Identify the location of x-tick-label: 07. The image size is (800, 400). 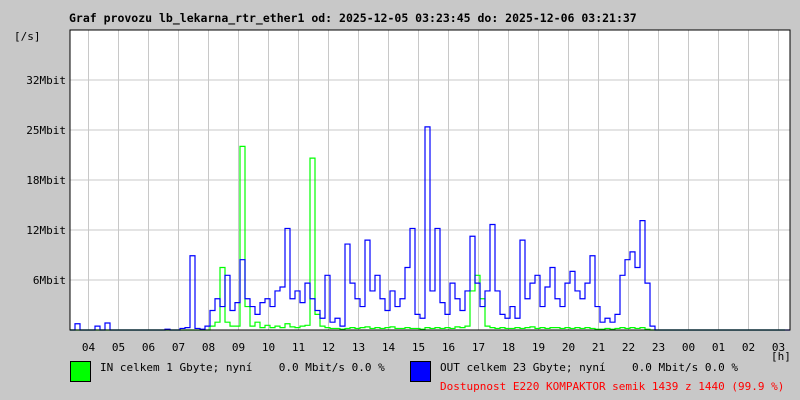
(178, 347).